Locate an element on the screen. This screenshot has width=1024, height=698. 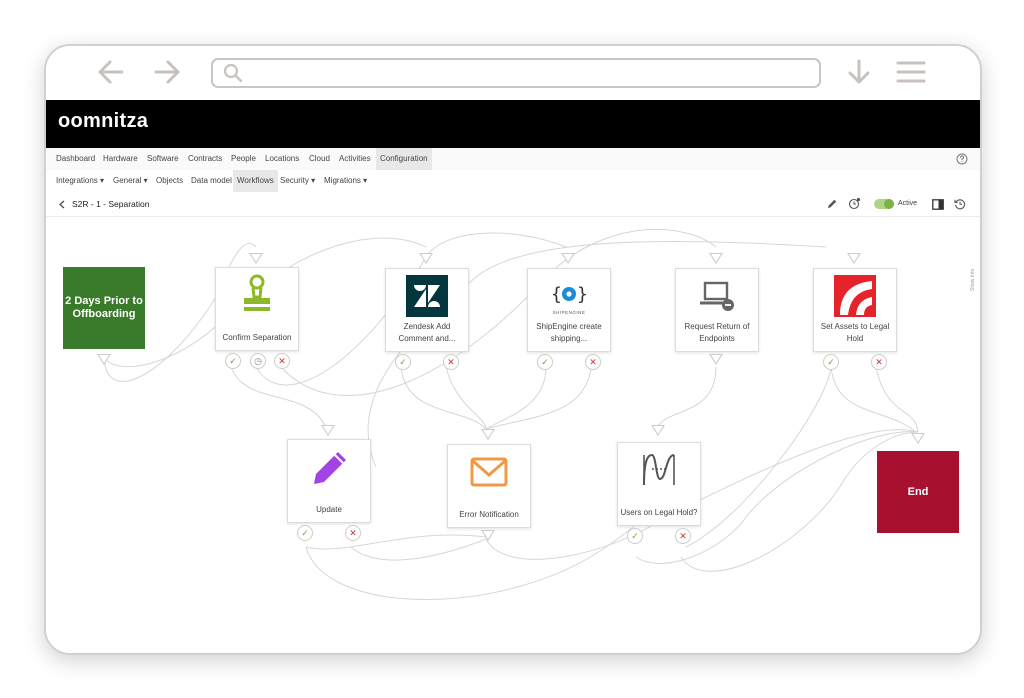
users-no-port: ✕ is located at coordinates (683, 536).